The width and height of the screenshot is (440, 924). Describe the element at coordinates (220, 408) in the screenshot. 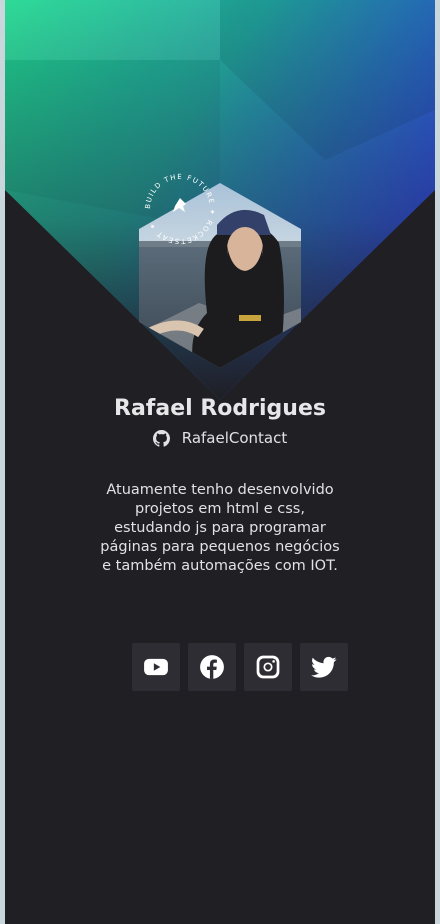

I see `profile-name: Rafael Rodrigues` at that location.